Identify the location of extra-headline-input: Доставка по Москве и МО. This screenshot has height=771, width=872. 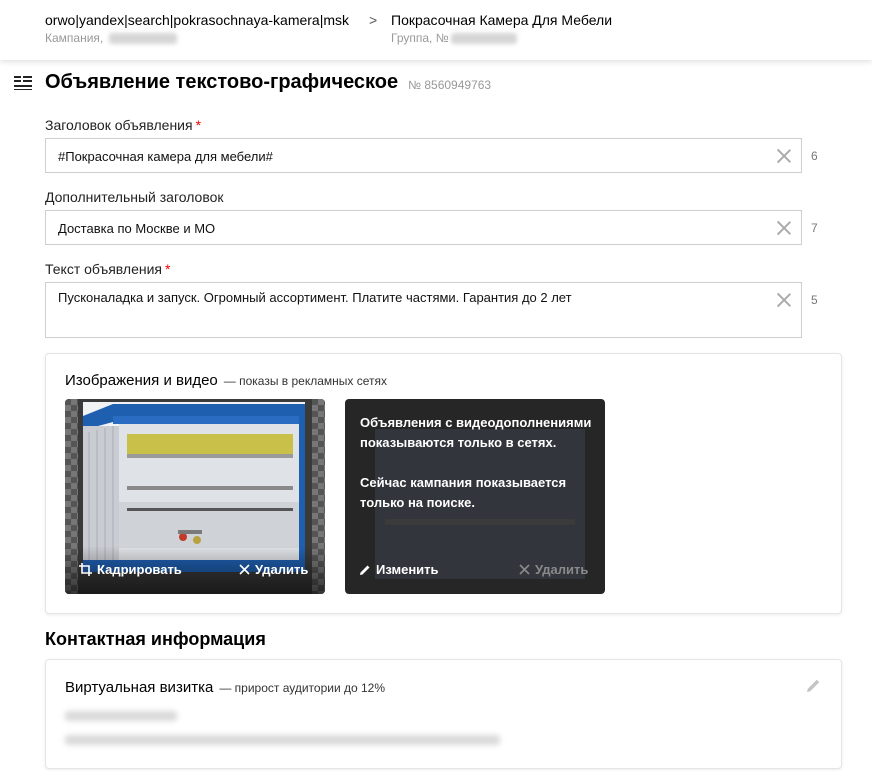
(423, 227).